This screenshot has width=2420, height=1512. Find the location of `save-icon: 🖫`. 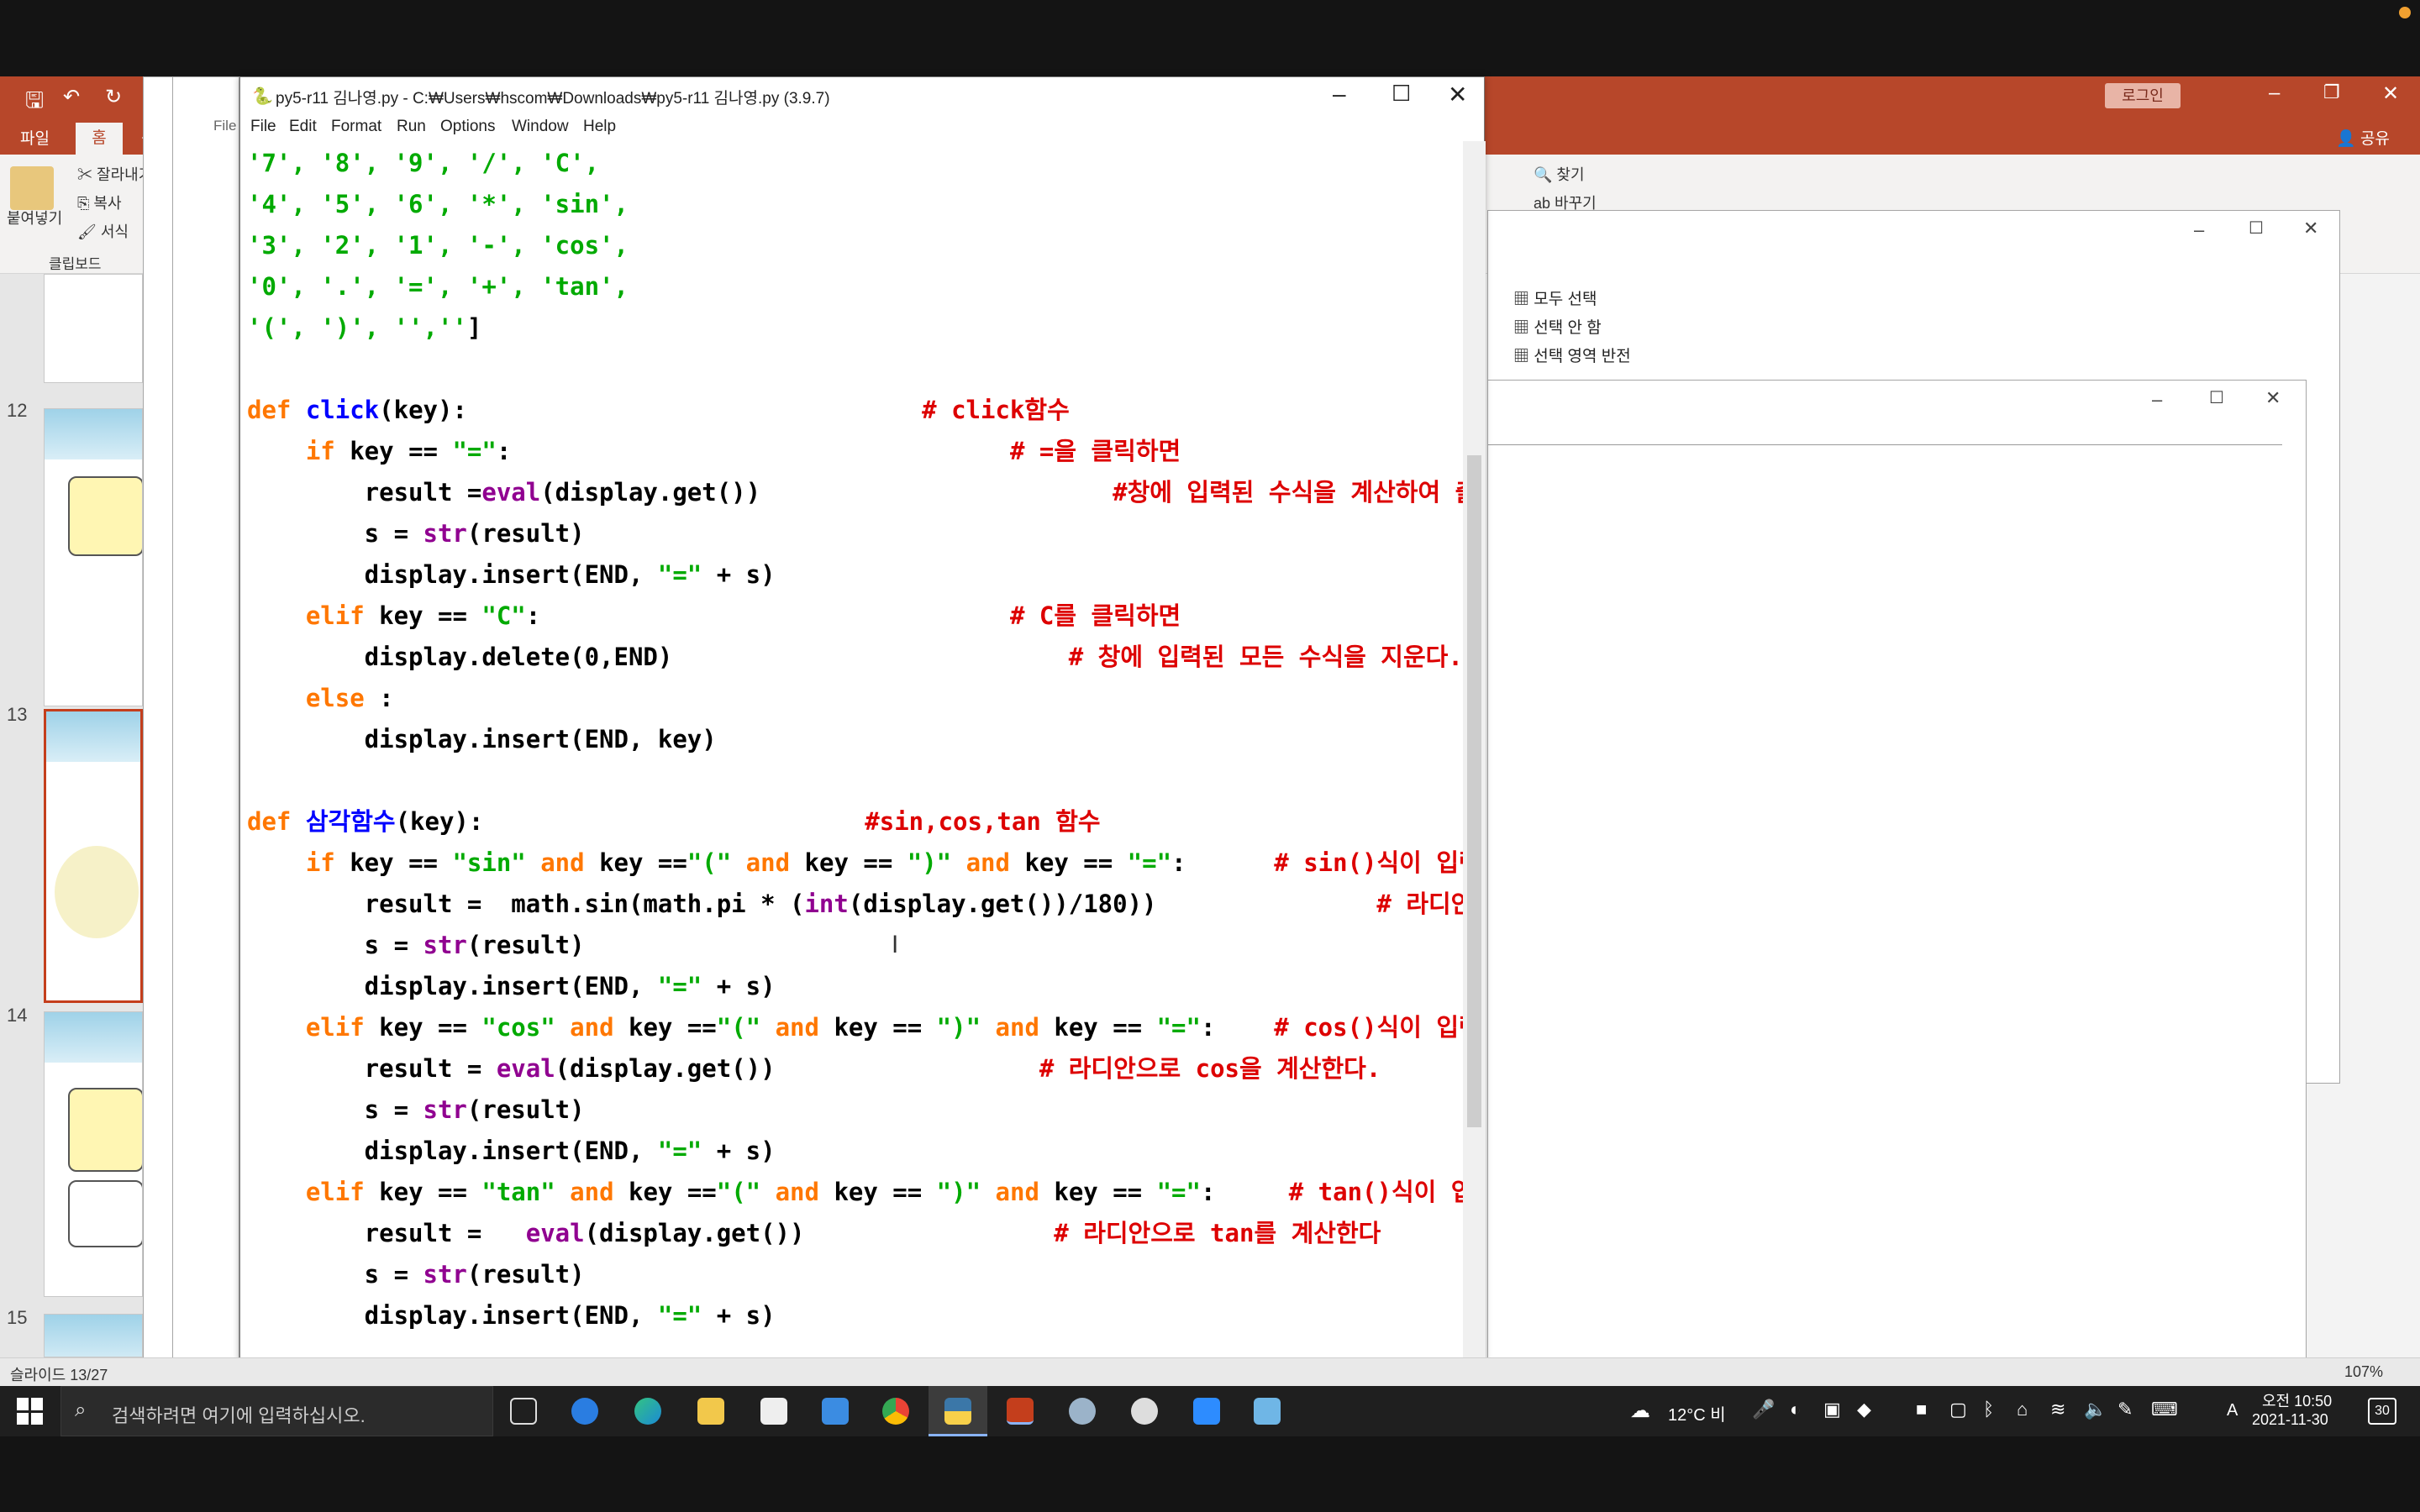

save-icon: 🖫 is located at coordinates (34, 103).